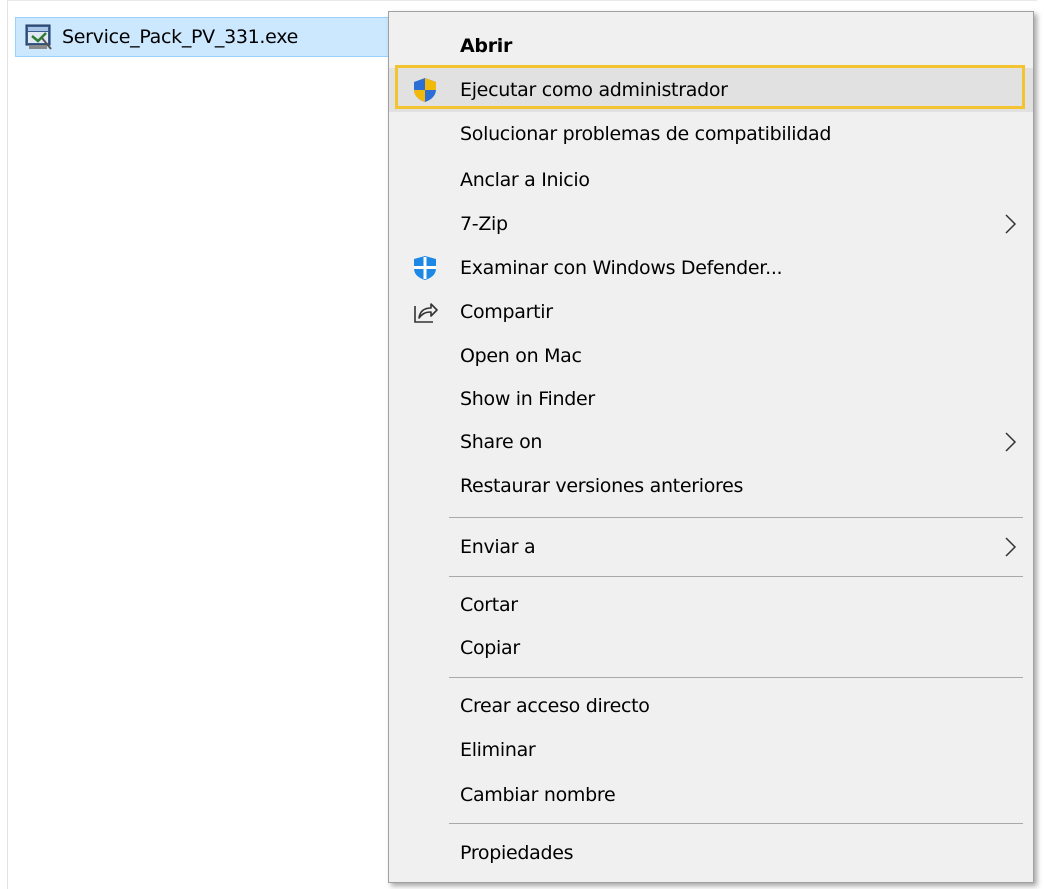 Image resolution: width=1044 pixels, height=889 pixels. I want to click on menu-item-abrir: Abrir, so click(711, 46).